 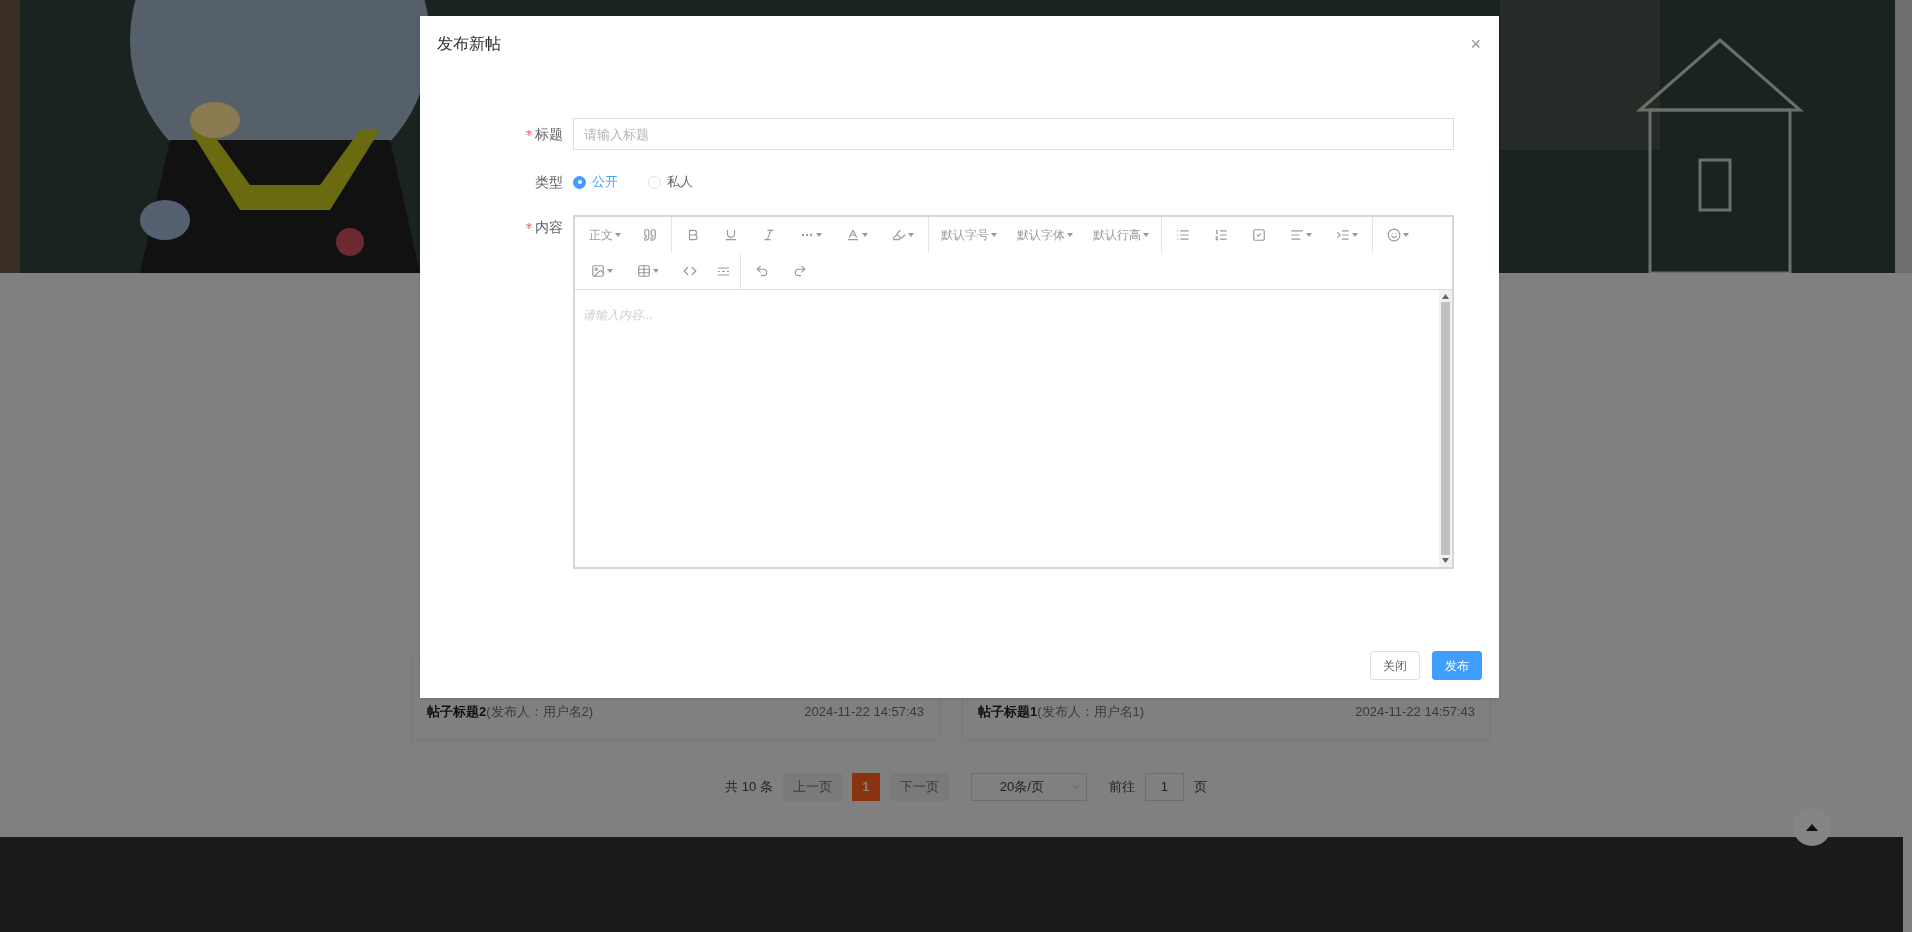 I want to click on toolbar-dropdown: 默认行高, so click(x=1121, y=235).